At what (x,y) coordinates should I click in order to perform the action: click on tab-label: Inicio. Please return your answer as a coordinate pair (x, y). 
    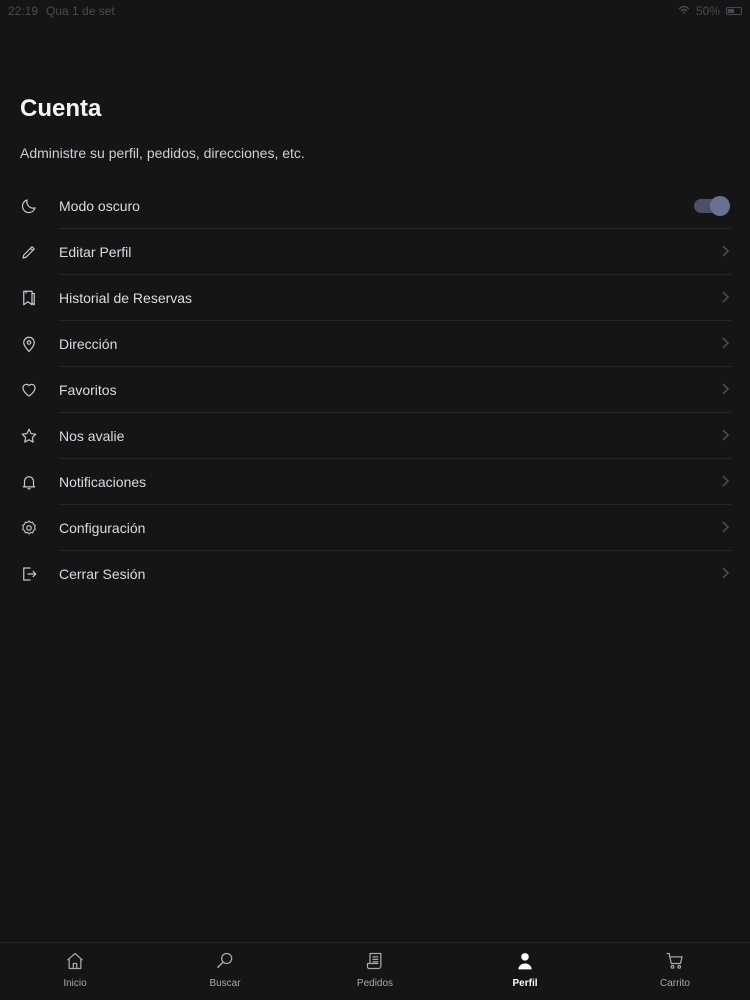
    Looking at the image, I should click on (75, 983).